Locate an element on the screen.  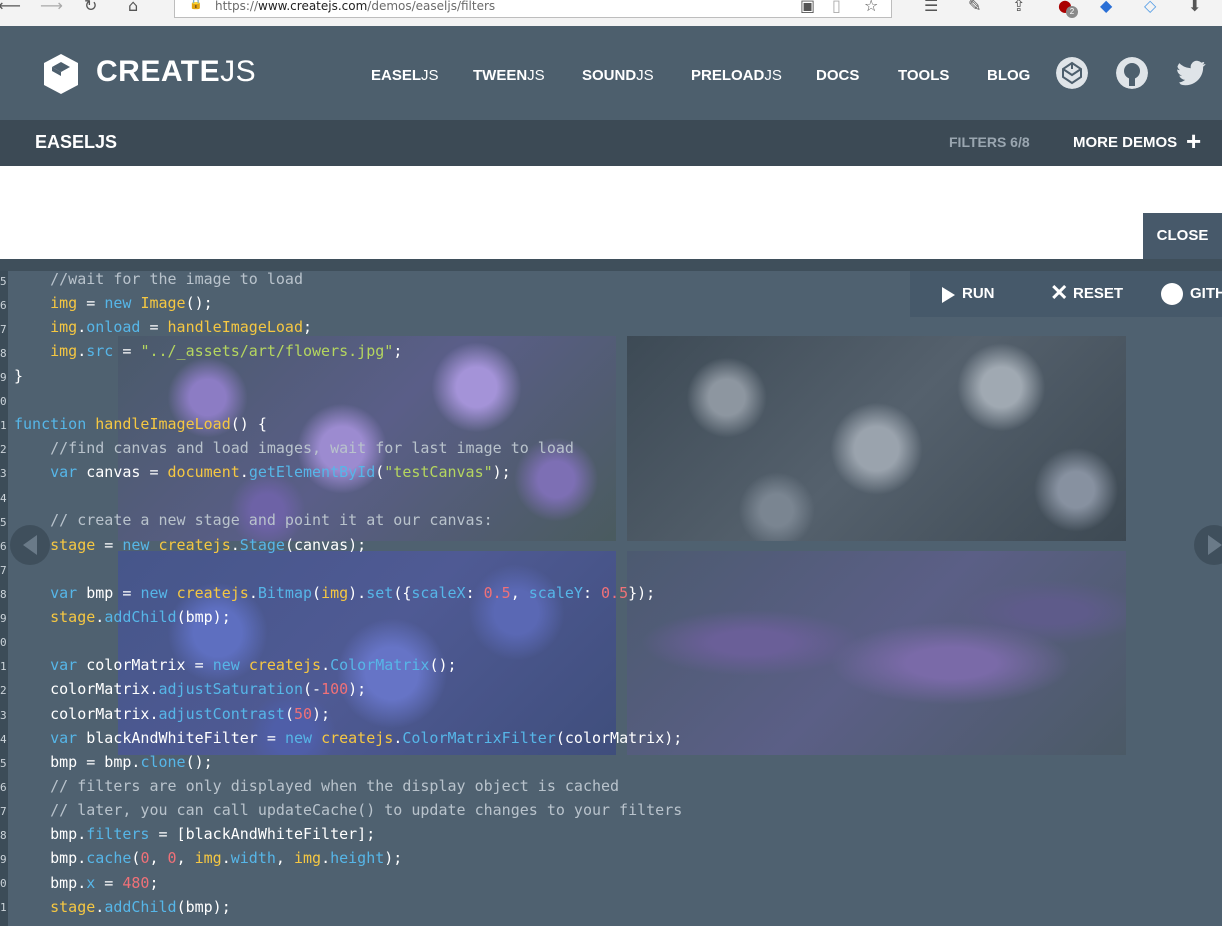
createjs-logo-icon is located at coordinates (61, 74).